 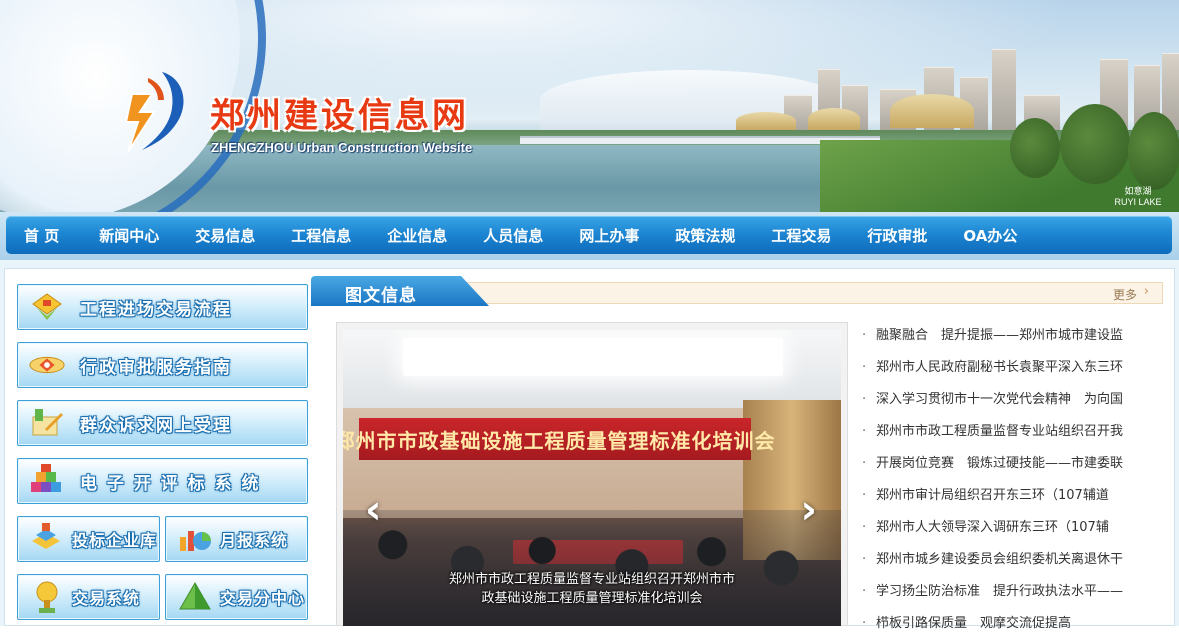 What do you see at coordinates (47, 481) in the screenshot?
I see `cubes-icon` at bounding box center [47, 481].